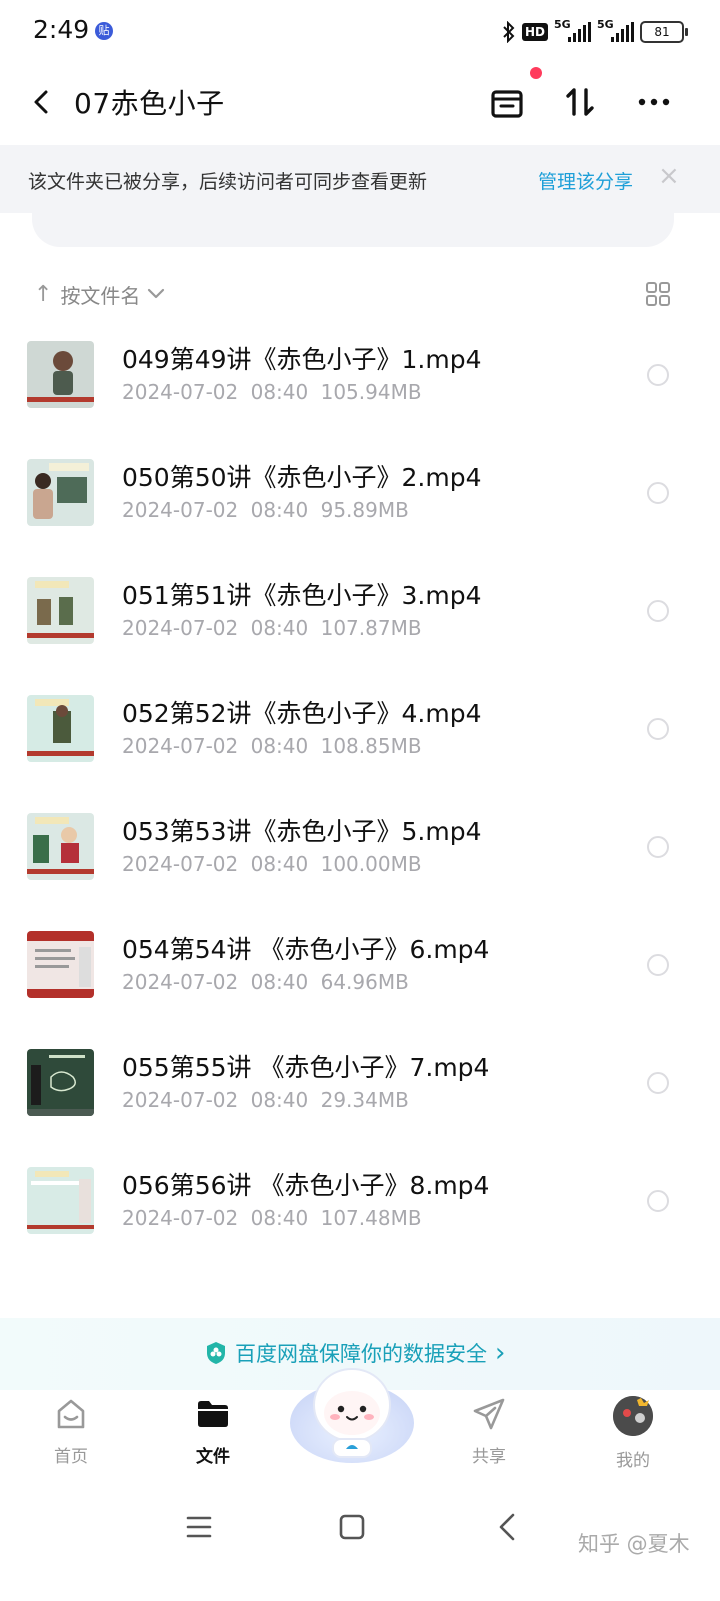 This screenshot has width=720, height=1601. Describe the element at coordinates (654, 102) in the screenshot. I see `more-icon` at that location.